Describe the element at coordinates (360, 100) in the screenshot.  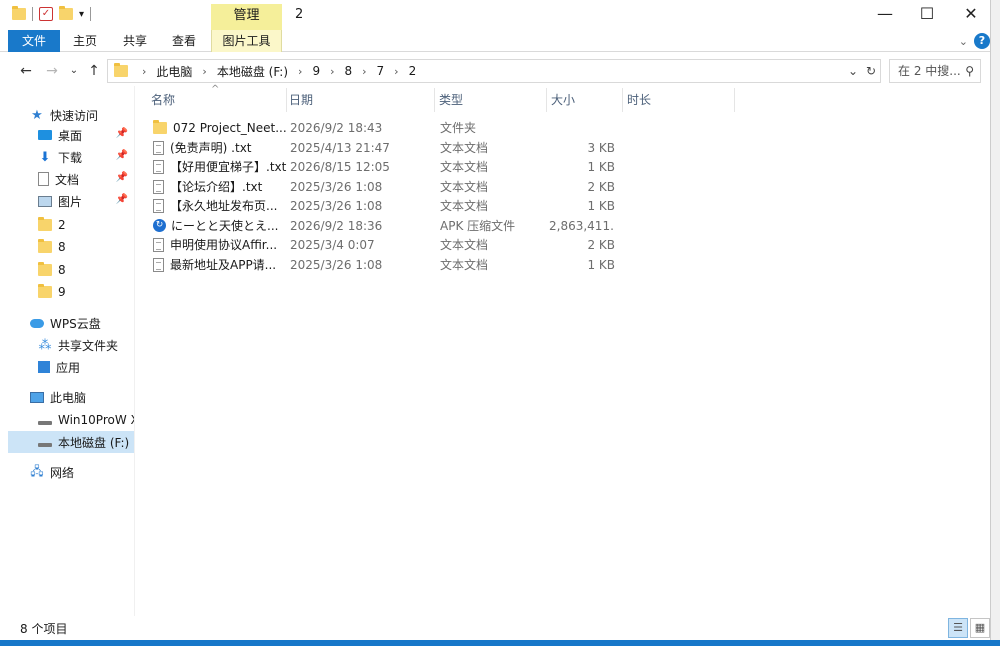
I see `column-header-date: 日期` at that location.